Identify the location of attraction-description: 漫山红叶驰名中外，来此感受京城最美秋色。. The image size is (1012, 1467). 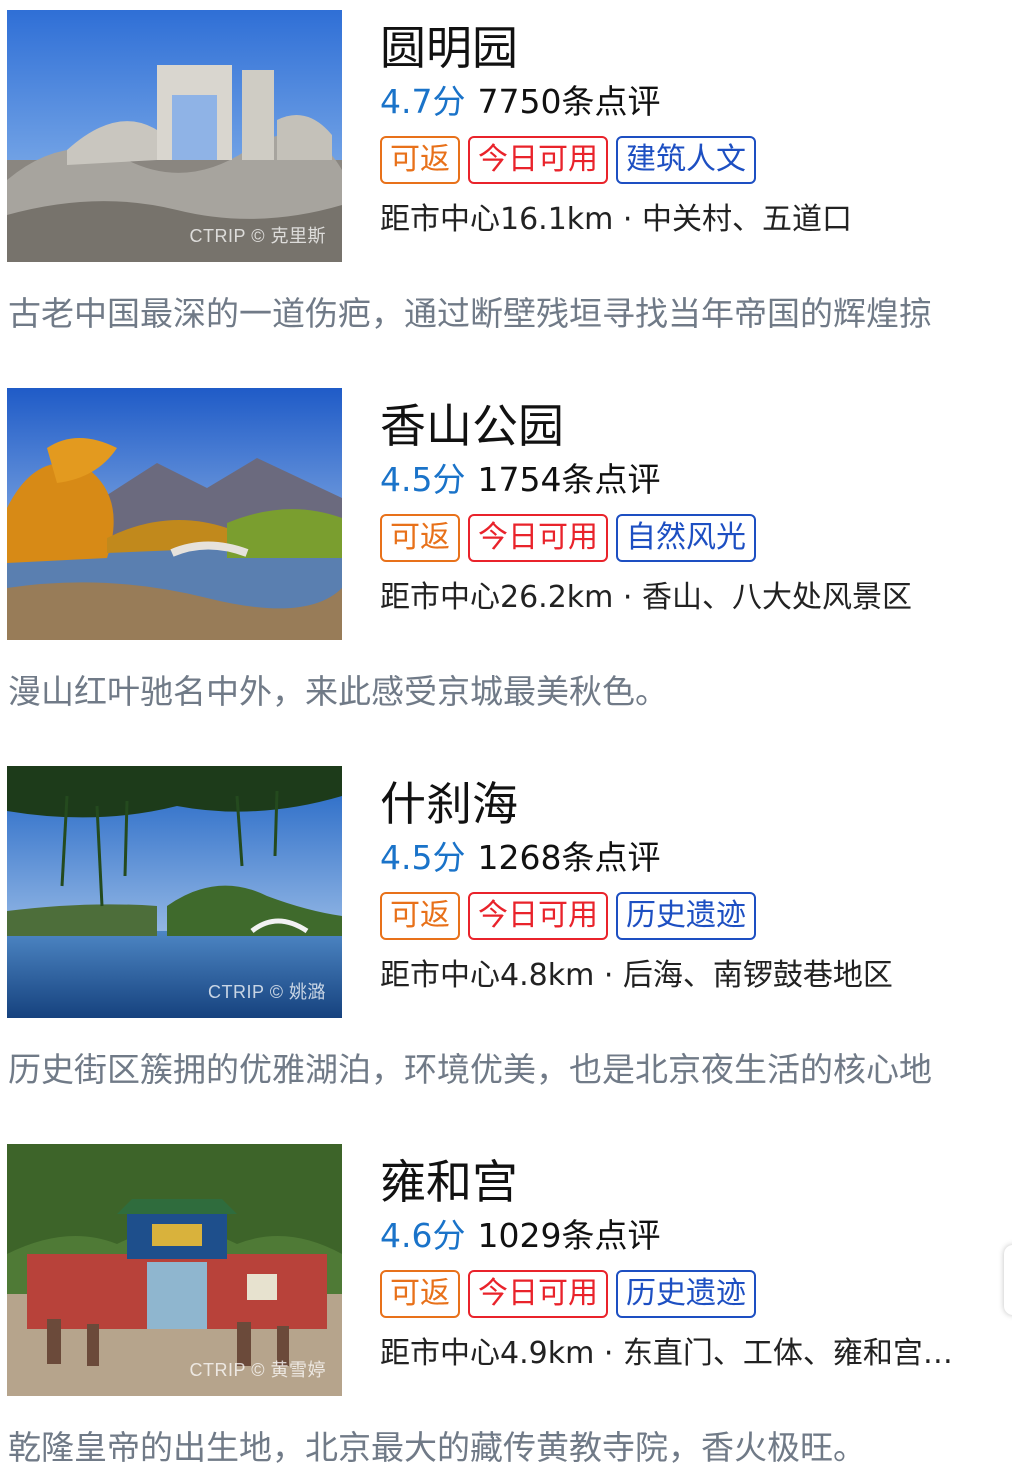
(338, 691).